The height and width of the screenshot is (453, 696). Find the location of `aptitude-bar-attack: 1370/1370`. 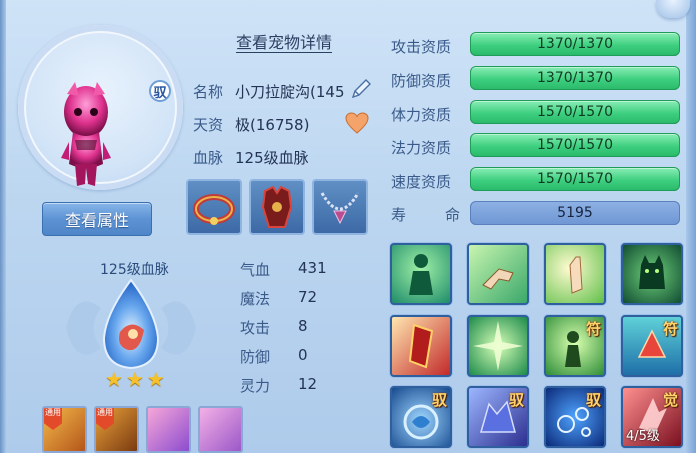

aptitude-bar-attack: 1370/1370 is located at coordinates (575, 44).